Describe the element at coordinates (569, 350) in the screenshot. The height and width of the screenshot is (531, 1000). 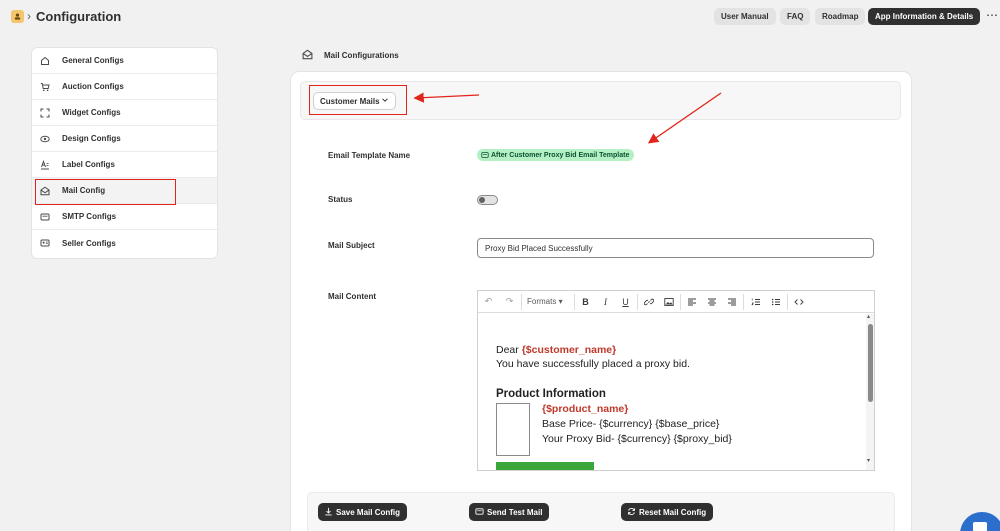
I see `customer-name-variable: {$customer_name}` at that location.